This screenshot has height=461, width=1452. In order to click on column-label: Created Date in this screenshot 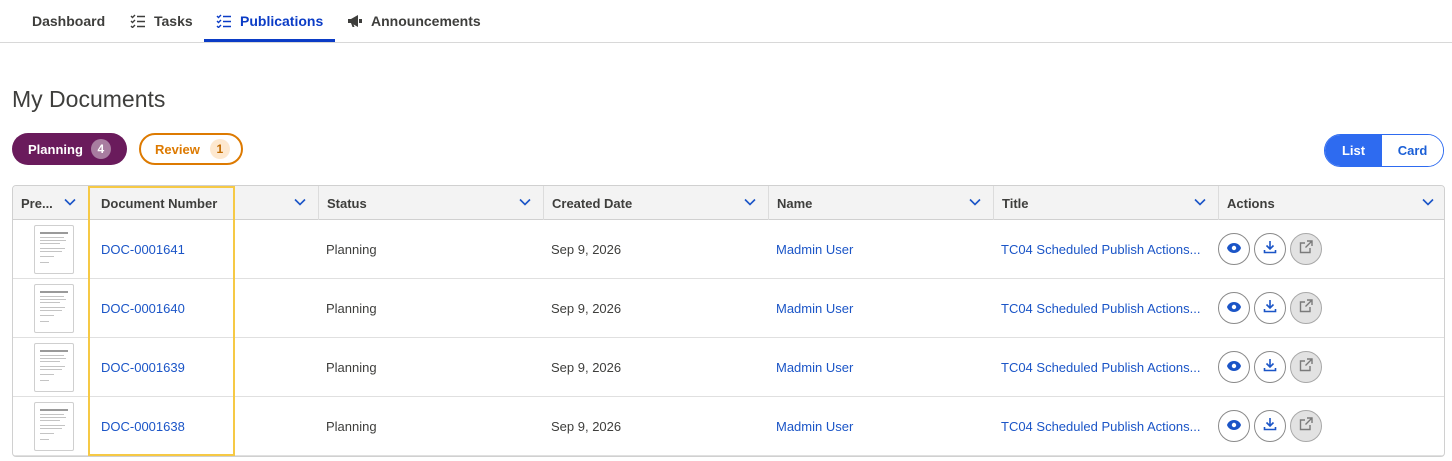, I will do `click(592, 203)`.